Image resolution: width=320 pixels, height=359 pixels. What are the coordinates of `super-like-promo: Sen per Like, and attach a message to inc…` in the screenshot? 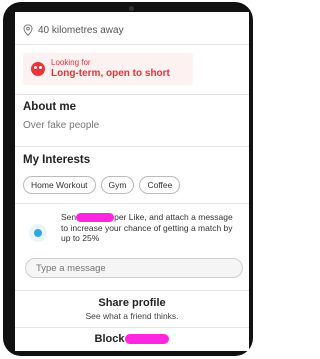 It's located at (151, 228).